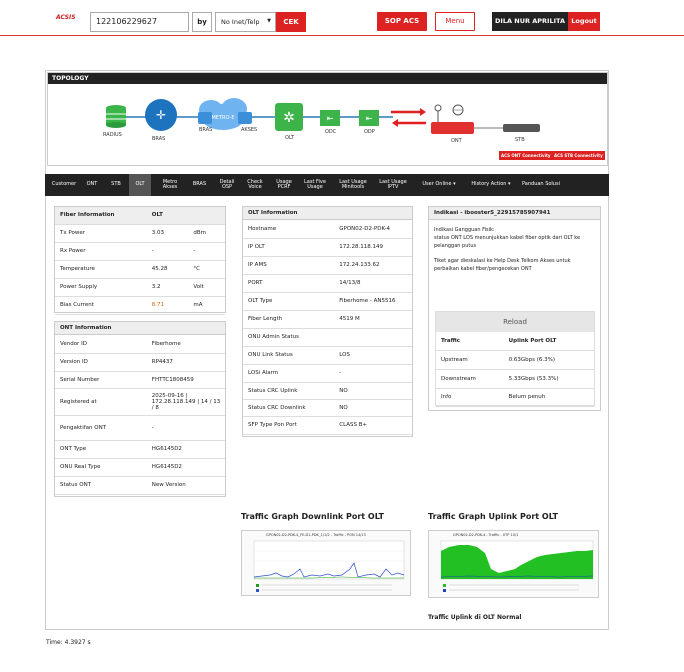  What do you see at coordinates (584, 21) in the screenshot?
I see `logout-button: Logout` at bounding box center [584, 21].